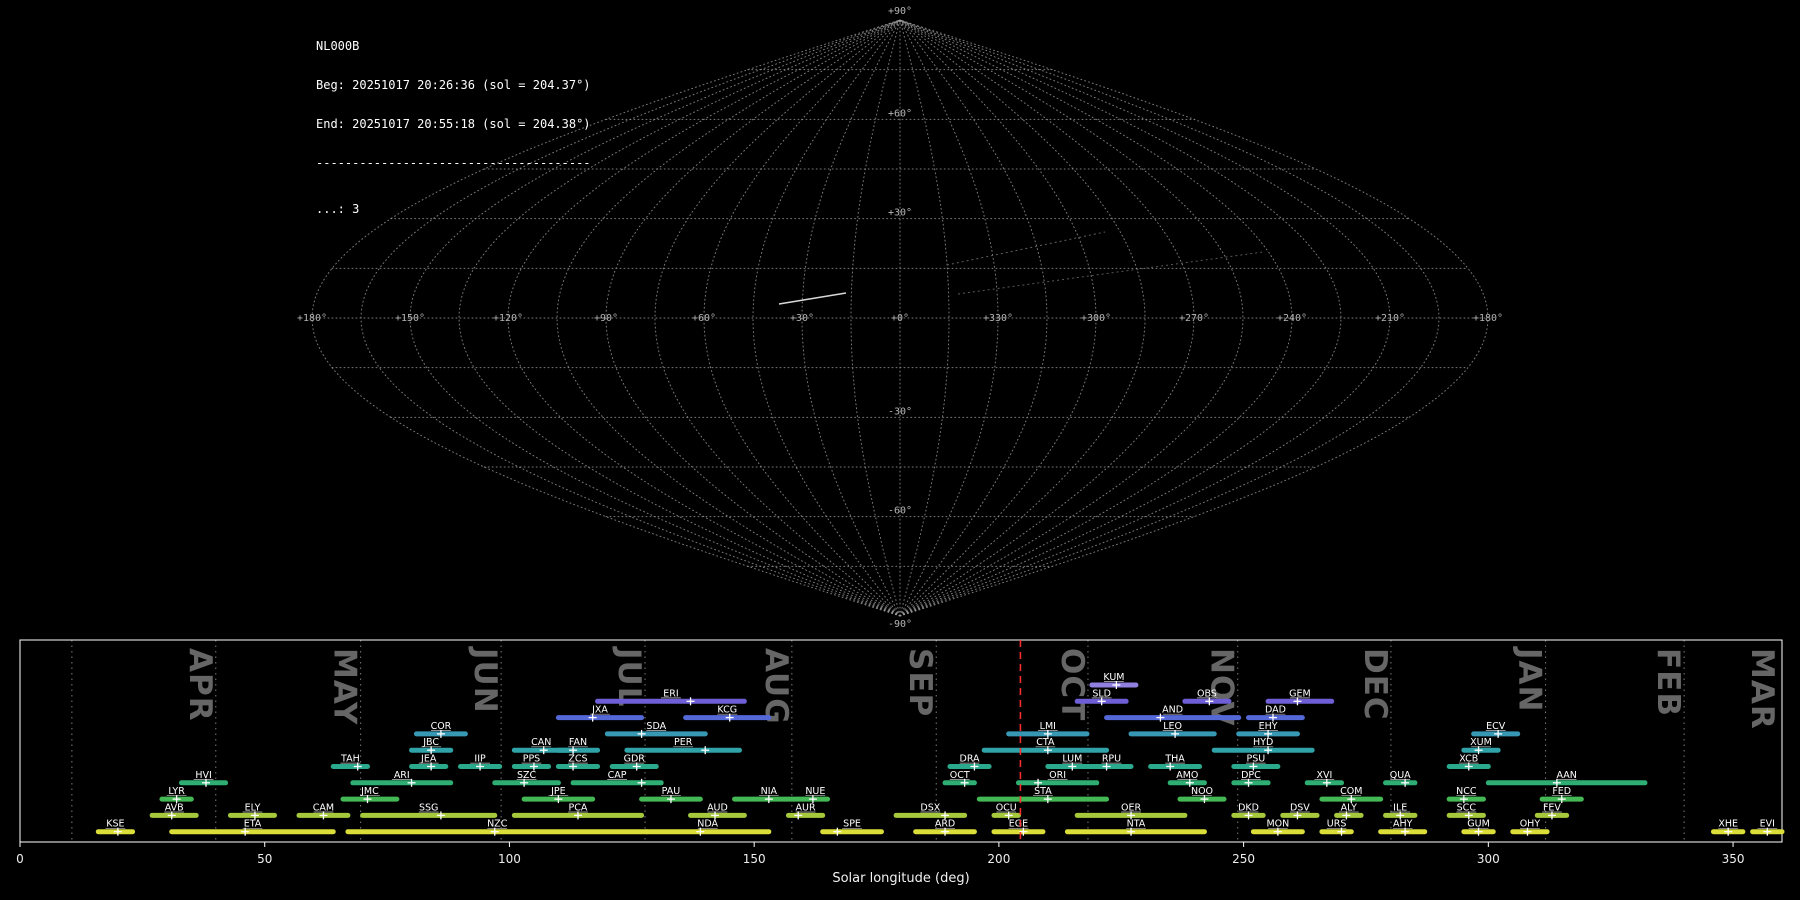 This screenshot has width=1800, height=900. What do you see at coordinates (930, 807) in the screenshot?
I see `shower-label-DSX: DSX` at bounding box center [930, 807].